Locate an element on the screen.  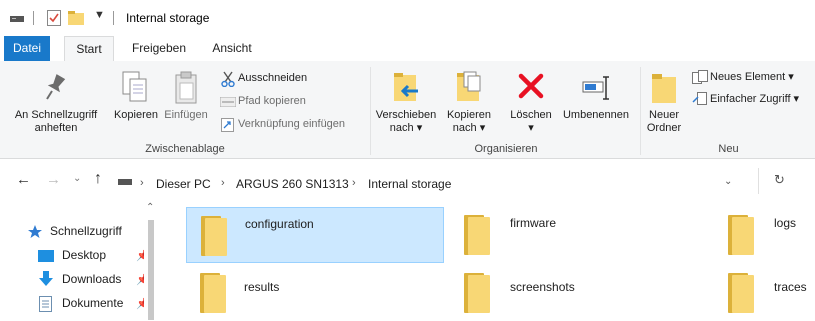
cut-label: Ausschneiden is located at coordinates (273, 78).